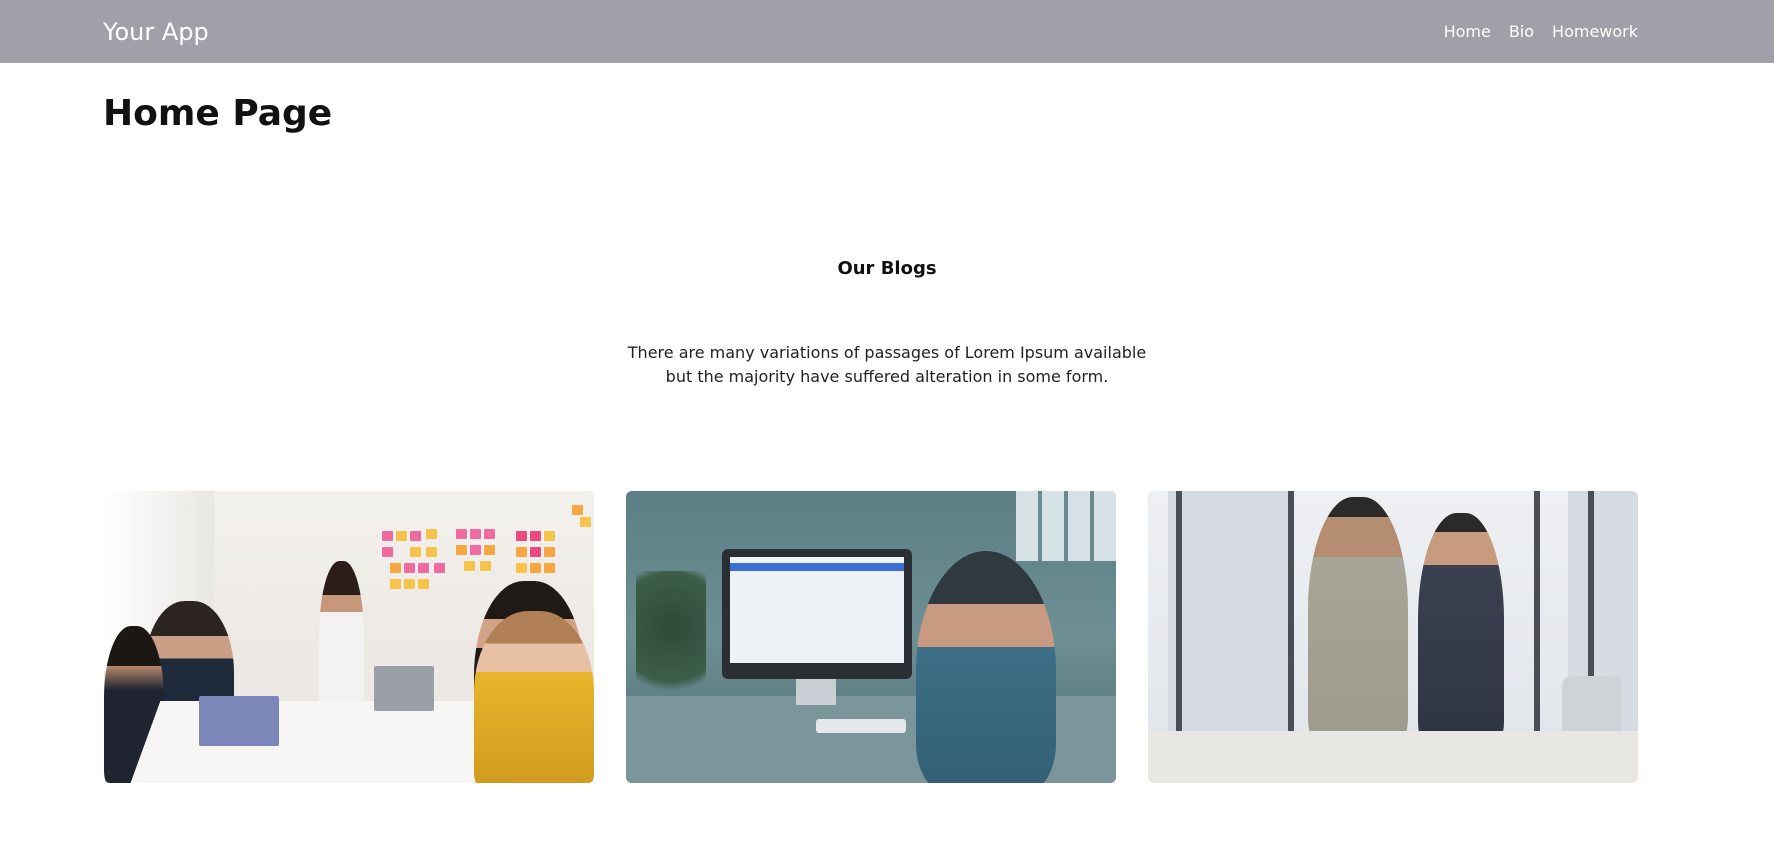 The width and height of the screenshot is (1774, 843). Describe the element at coordinates (1521, 31) in the screenshot. I see `nav-link-bio: Bio` at that location.